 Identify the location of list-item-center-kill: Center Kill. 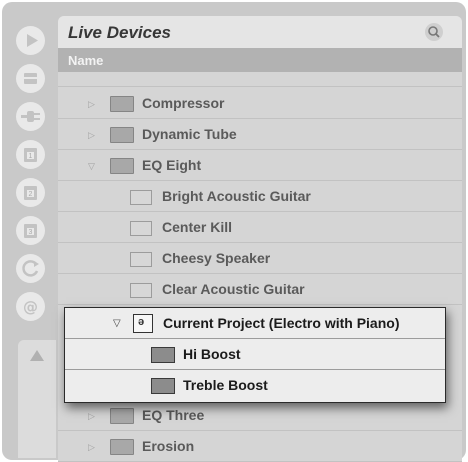
(260, 227).